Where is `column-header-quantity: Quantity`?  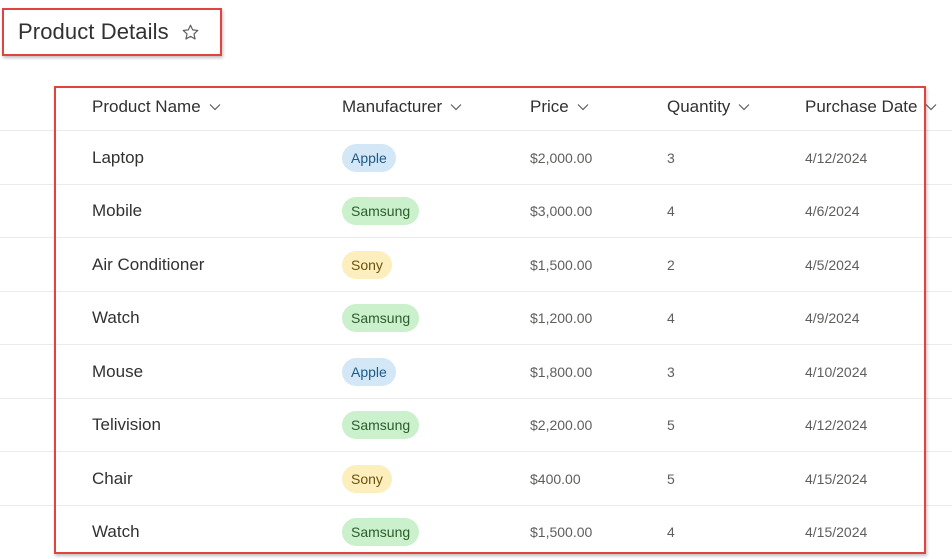 column-header-quantity: Quantity is located at coordinates (708, 107).